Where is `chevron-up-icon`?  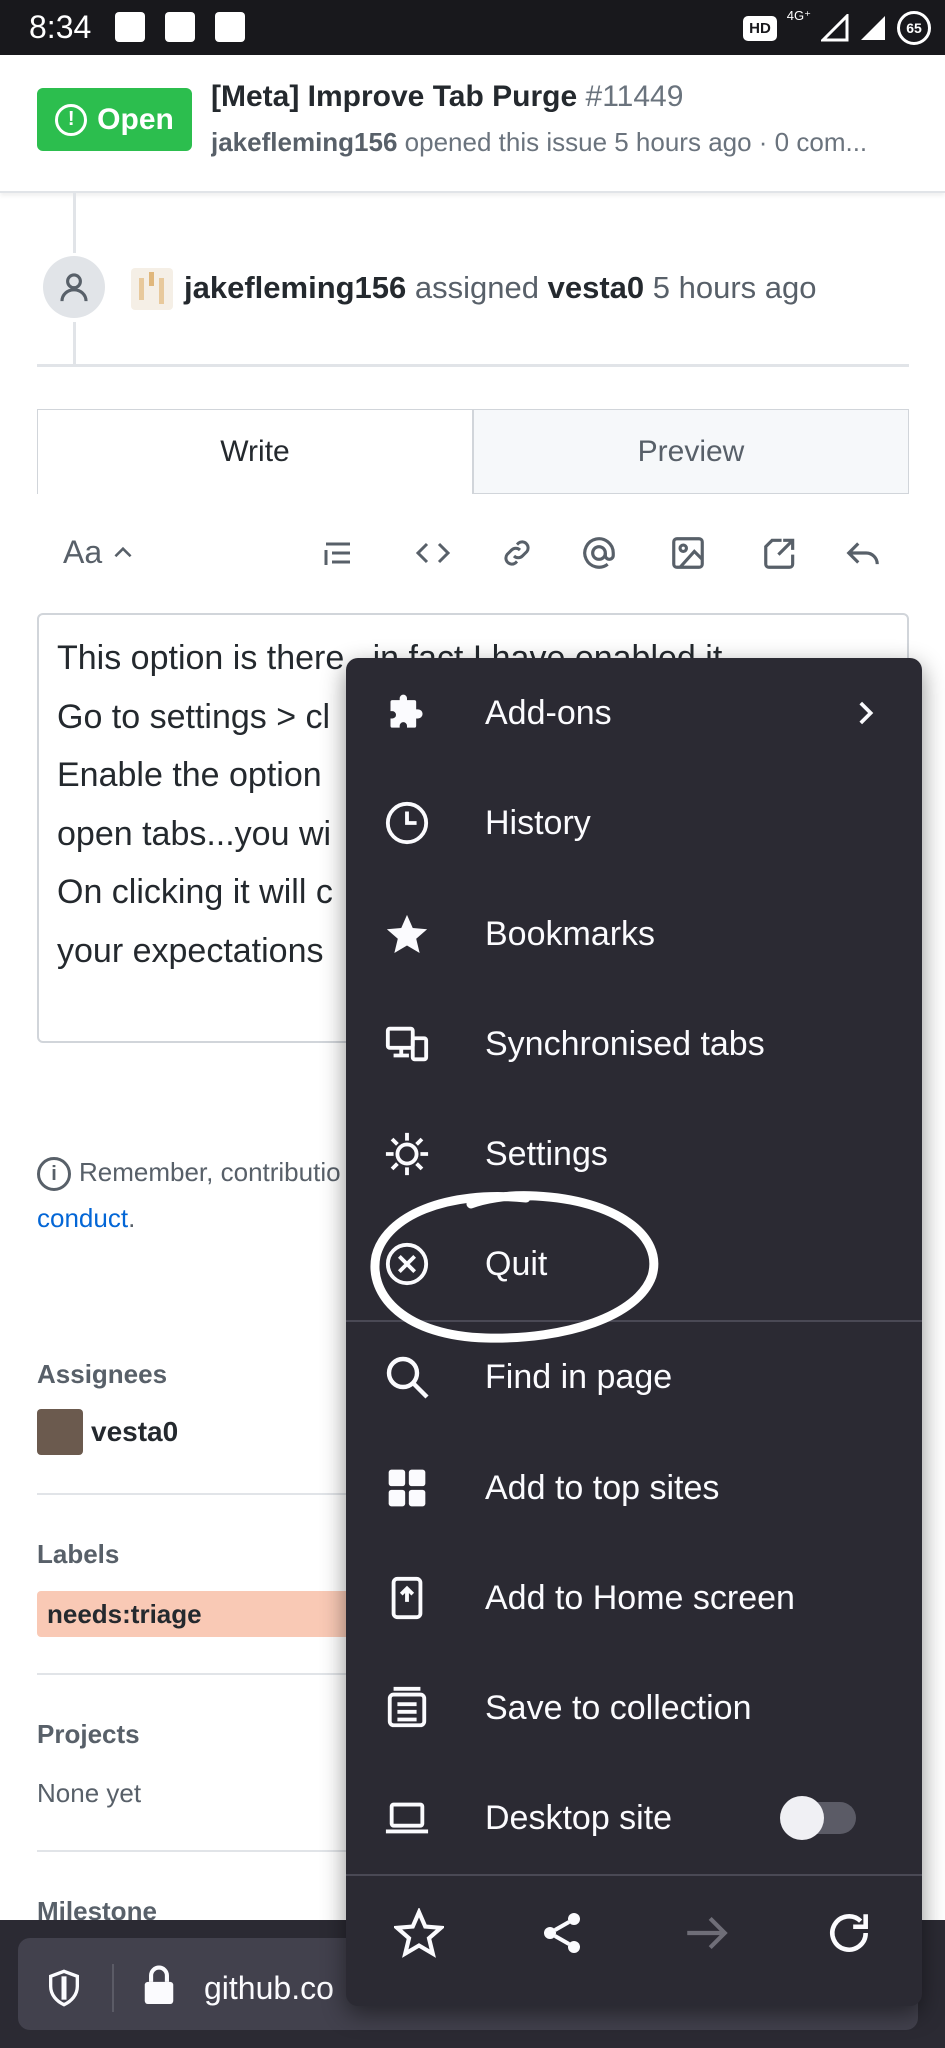 chevron-up-icon is located at coordinates (123, 551).